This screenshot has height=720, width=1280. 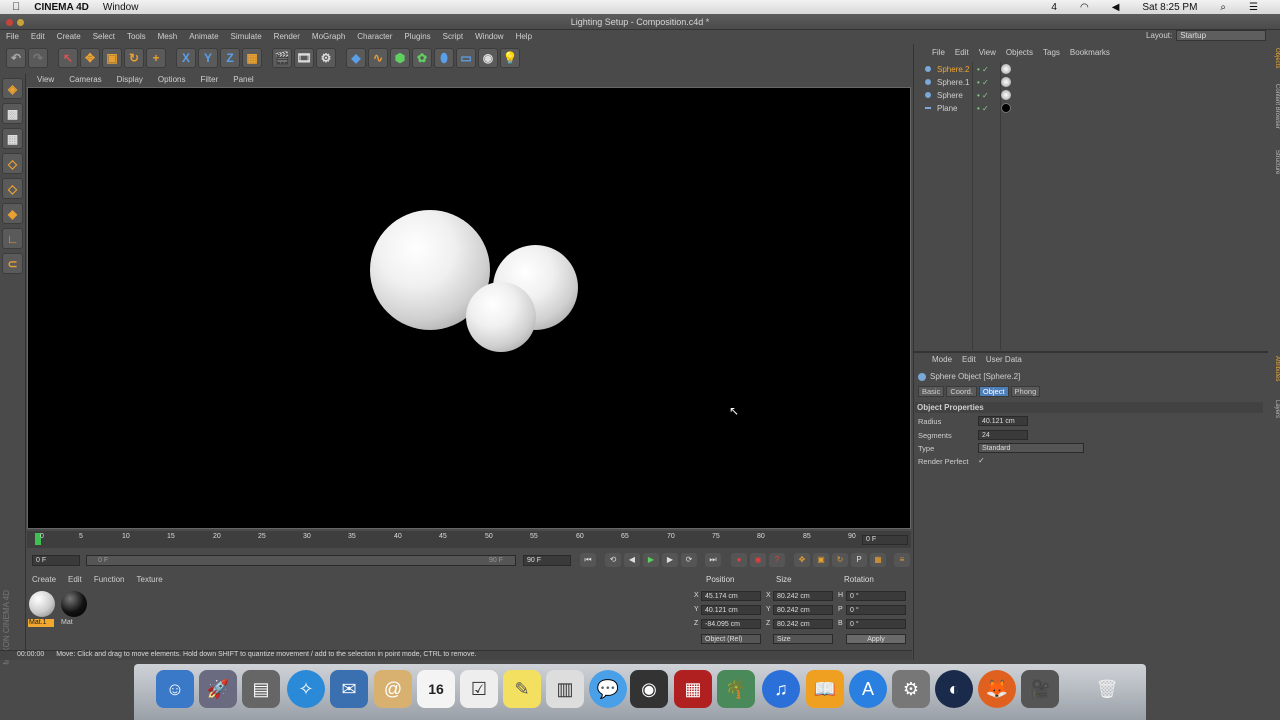 I want to click on make-editable-icon: ◈, so click(x=12, y=88).